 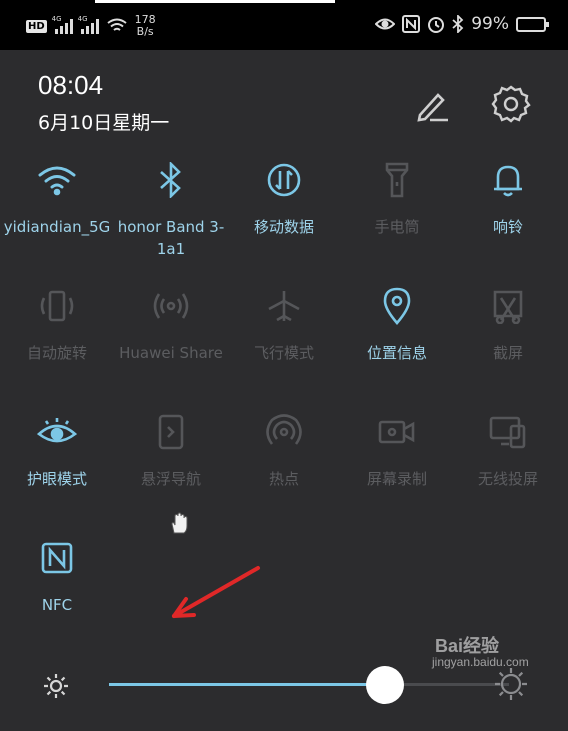 I want to click on tile-label: 响铃, so click(x=507, y=227).